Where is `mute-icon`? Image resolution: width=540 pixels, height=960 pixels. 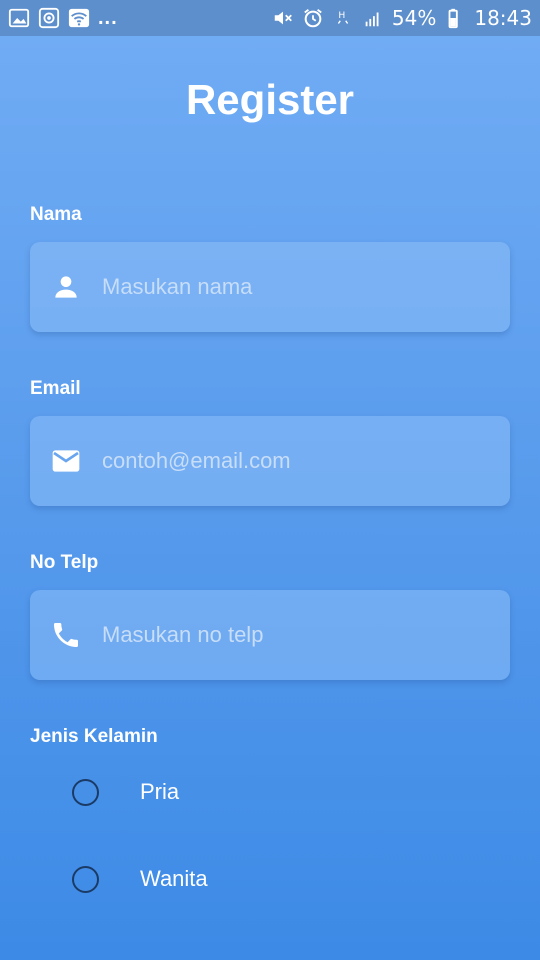
mute-icon is located at coordinates (283, 18).